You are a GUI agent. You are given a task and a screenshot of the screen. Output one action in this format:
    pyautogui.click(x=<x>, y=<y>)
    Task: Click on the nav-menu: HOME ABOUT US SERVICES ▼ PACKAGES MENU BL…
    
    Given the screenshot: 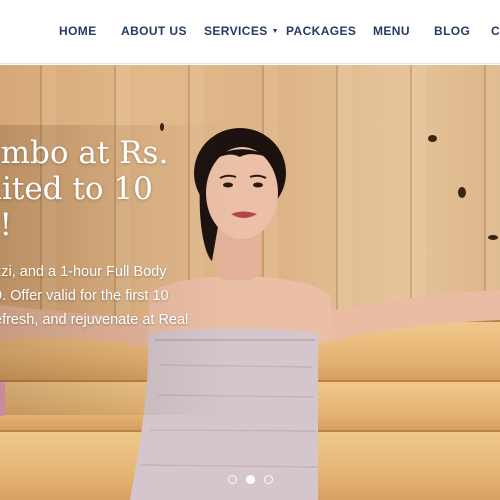 What is the action you would take?
    pyautogui.click(x=250, y=32)
    